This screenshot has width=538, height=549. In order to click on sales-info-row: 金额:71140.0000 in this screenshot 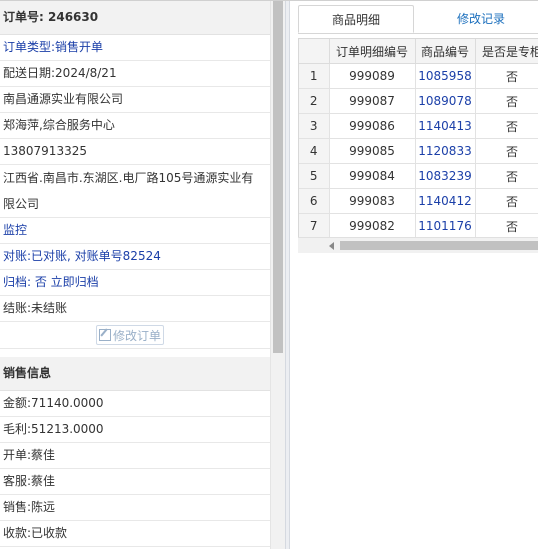, I will do `click(135, 404)`.